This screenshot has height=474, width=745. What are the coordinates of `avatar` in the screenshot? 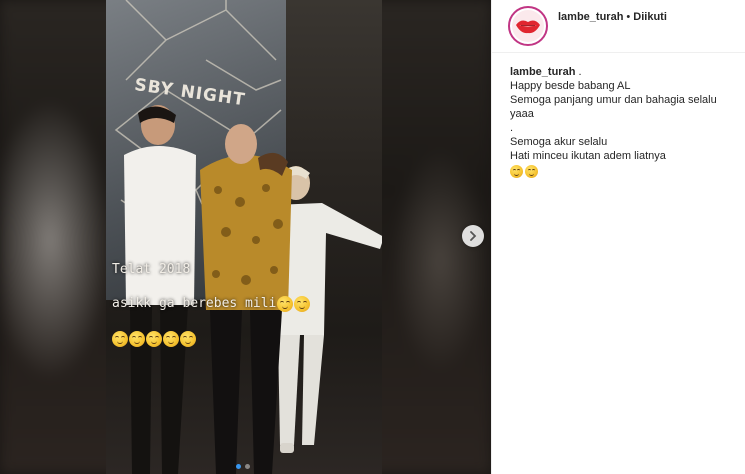 It's located at (528, 26).